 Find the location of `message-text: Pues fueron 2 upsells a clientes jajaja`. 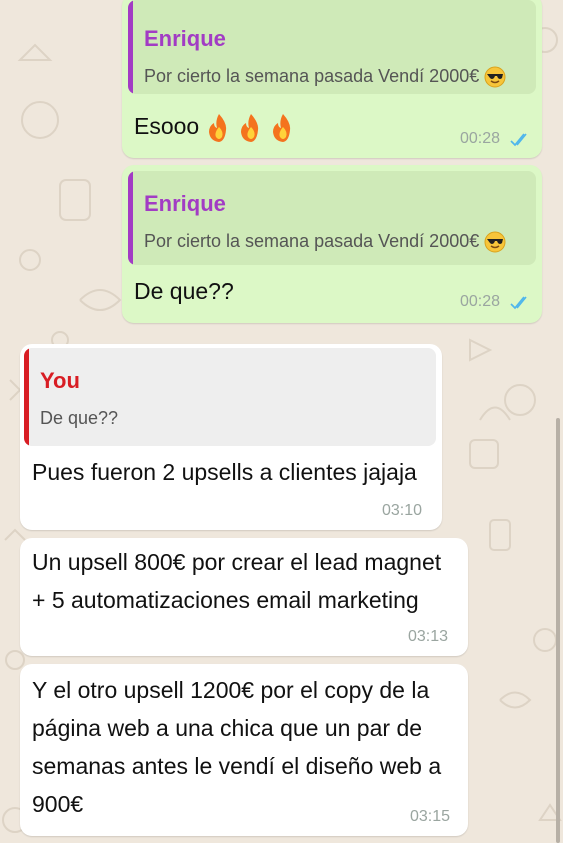

message-text: Pues fueron 2 upsells a clientes jajaja is located at coordinates (224, 472).